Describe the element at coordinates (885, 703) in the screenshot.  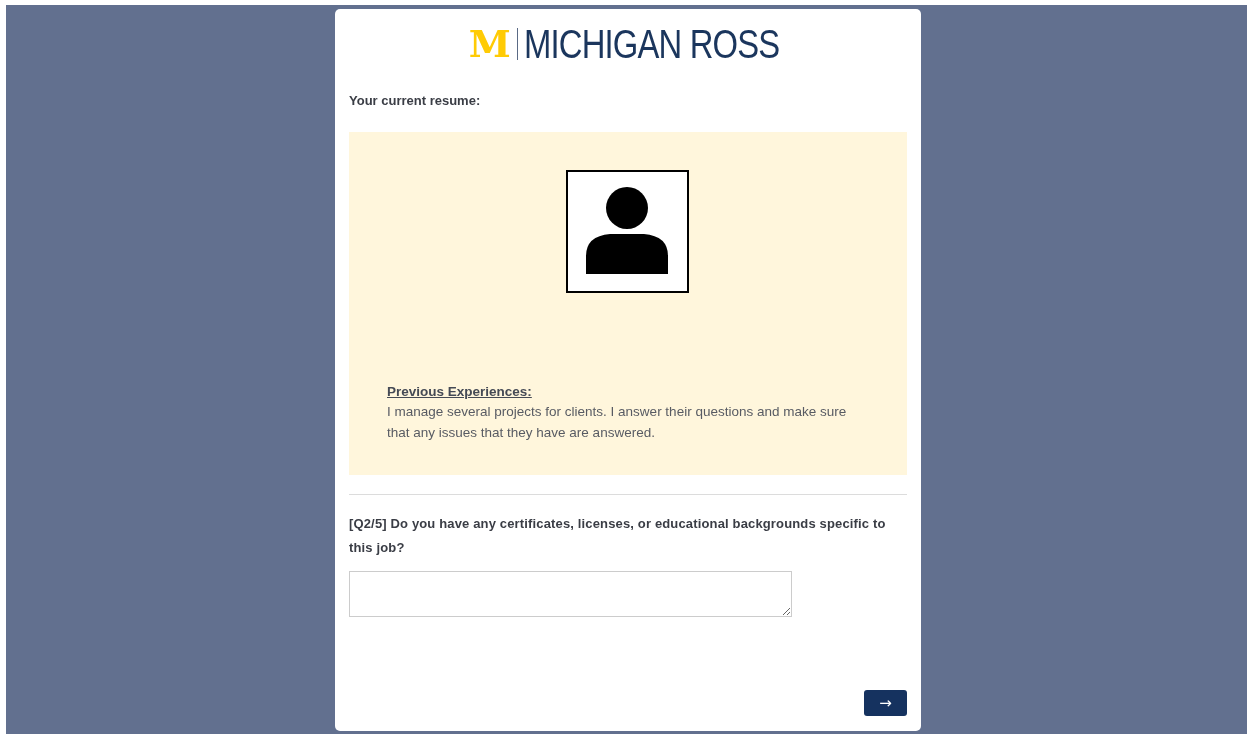
I see `next-button: →` at that location.